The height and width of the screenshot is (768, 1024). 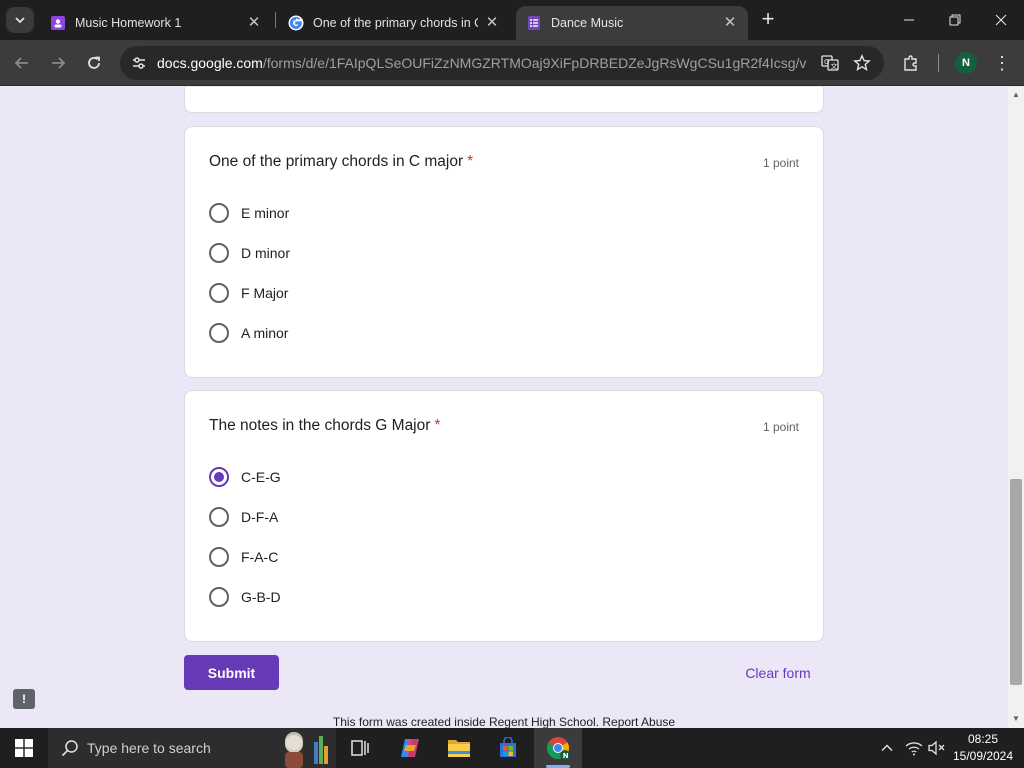 I want to click on option-c-e-g: C-E-G, so click(x=245, y=477).